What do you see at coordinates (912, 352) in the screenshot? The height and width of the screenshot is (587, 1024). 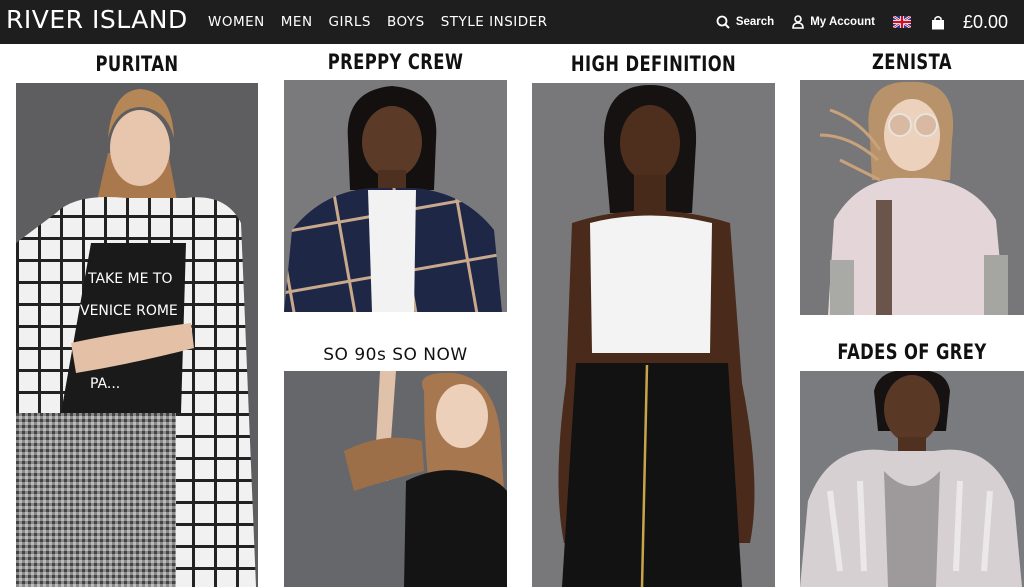 I see `trend-title-fades-of-grey: FADES OF GREY` at bounding box center [912, 352].